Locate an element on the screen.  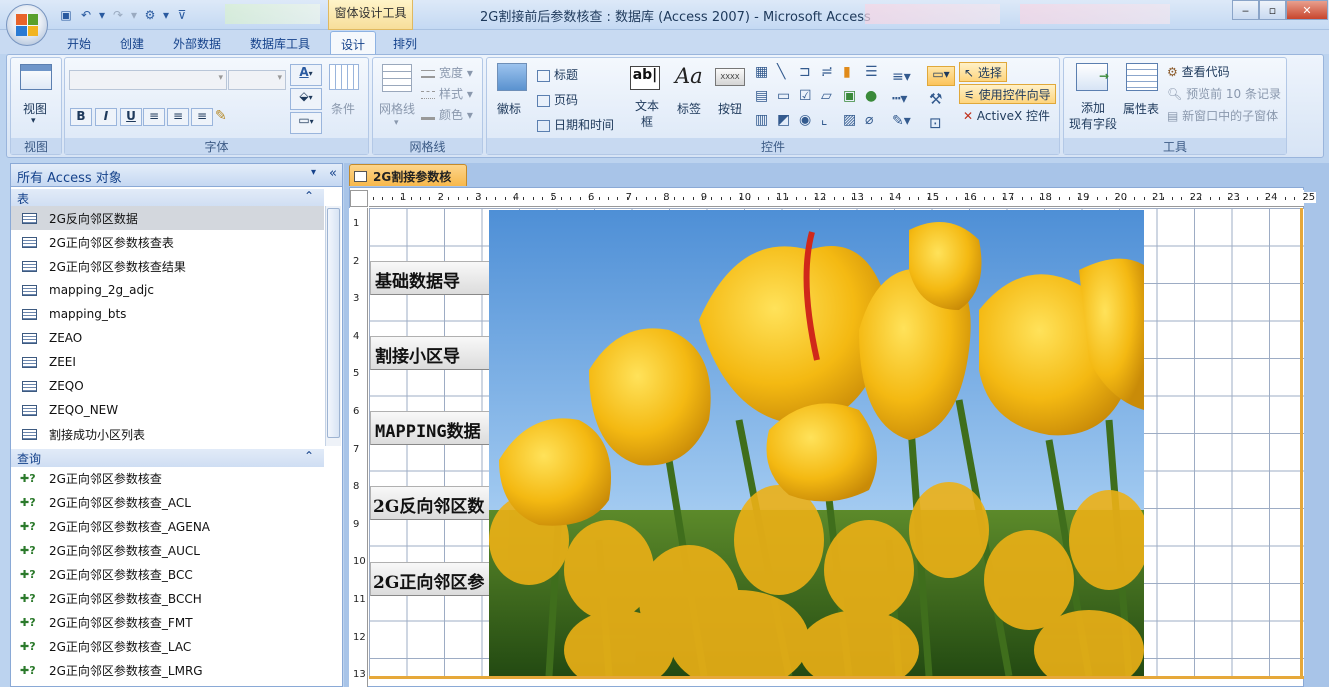
form-button-cutover-cells: 割接小区导 is located at coordinates (432, 353).